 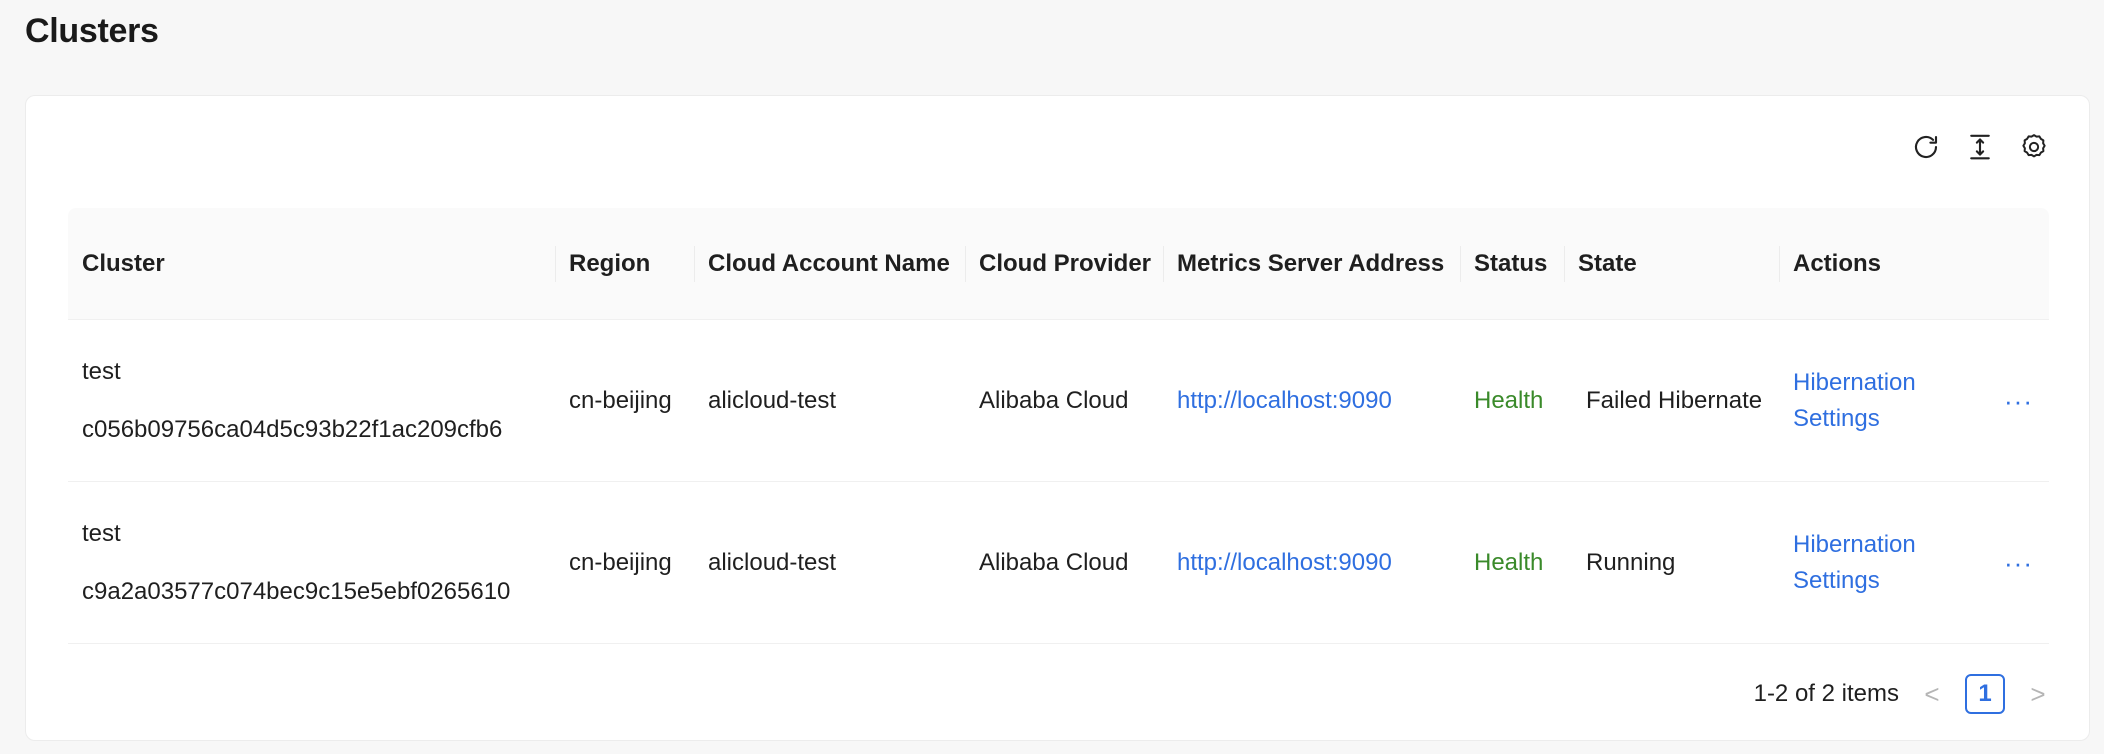 I want to click on table-toolbar, so click(x=1980, y=147).